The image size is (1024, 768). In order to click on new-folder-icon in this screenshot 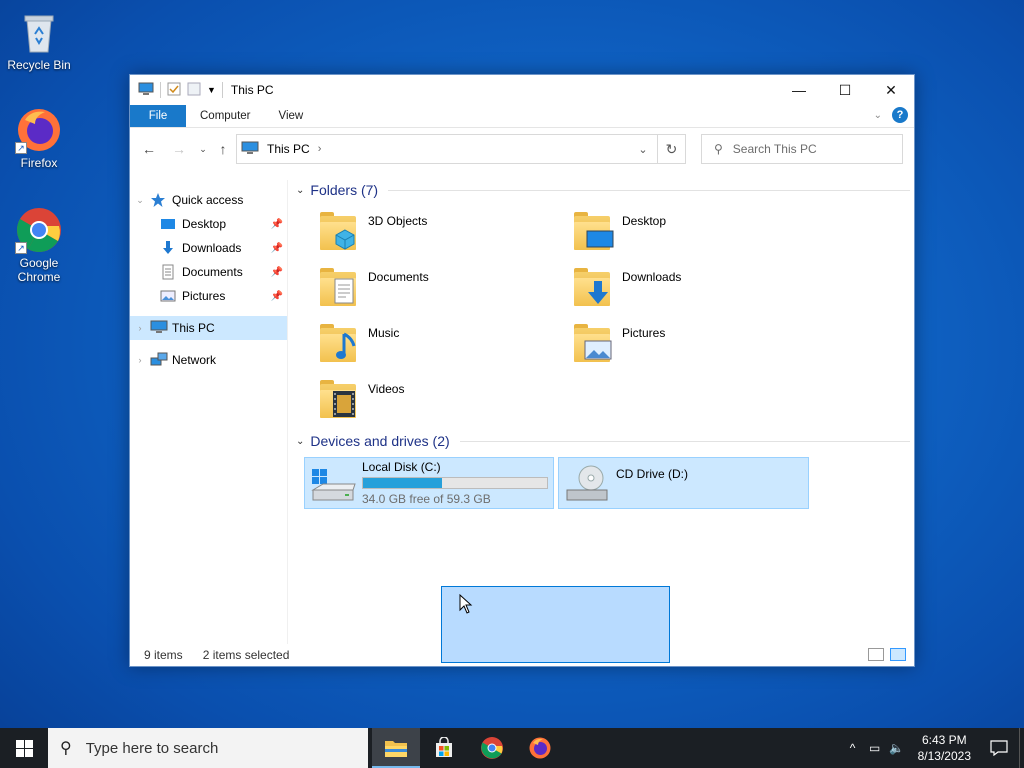, I will do `click(194, 90)`.